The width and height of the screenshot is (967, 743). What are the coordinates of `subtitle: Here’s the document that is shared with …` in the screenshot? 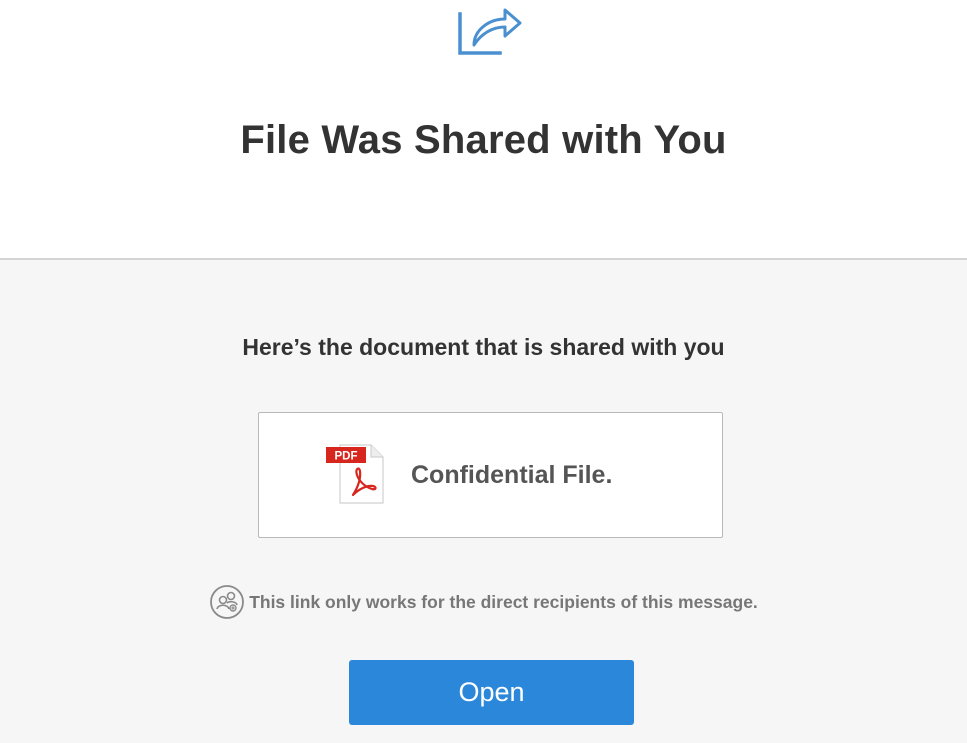 It's located at (483, 347).